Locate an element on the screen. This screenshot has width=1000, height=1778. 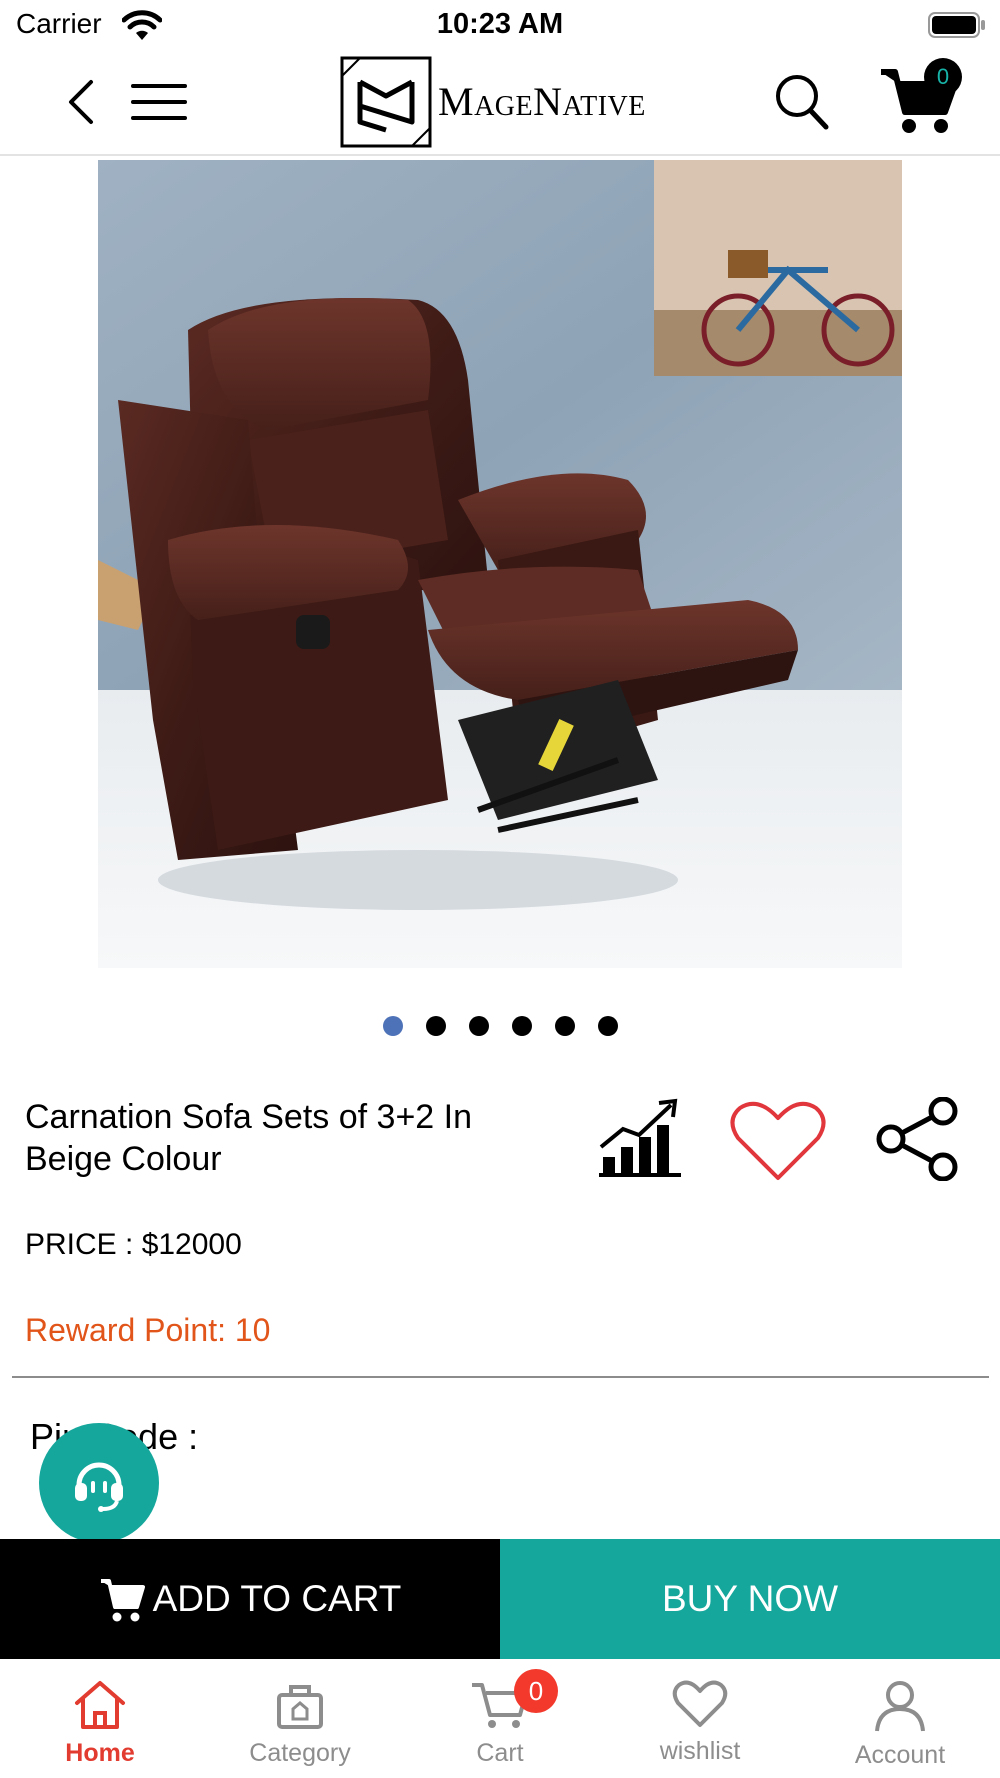
share-button is located at coordinates (917, 1139).